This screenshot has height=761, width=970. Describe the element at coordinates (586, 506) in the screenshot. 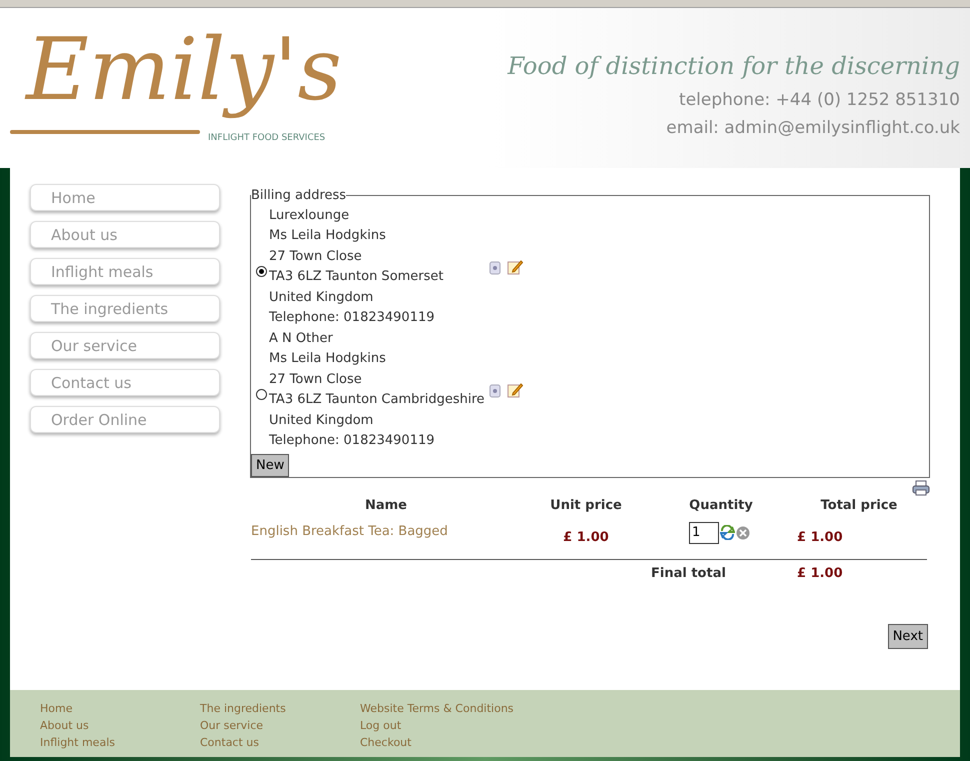

I see `column-header: Unit price` at that location.